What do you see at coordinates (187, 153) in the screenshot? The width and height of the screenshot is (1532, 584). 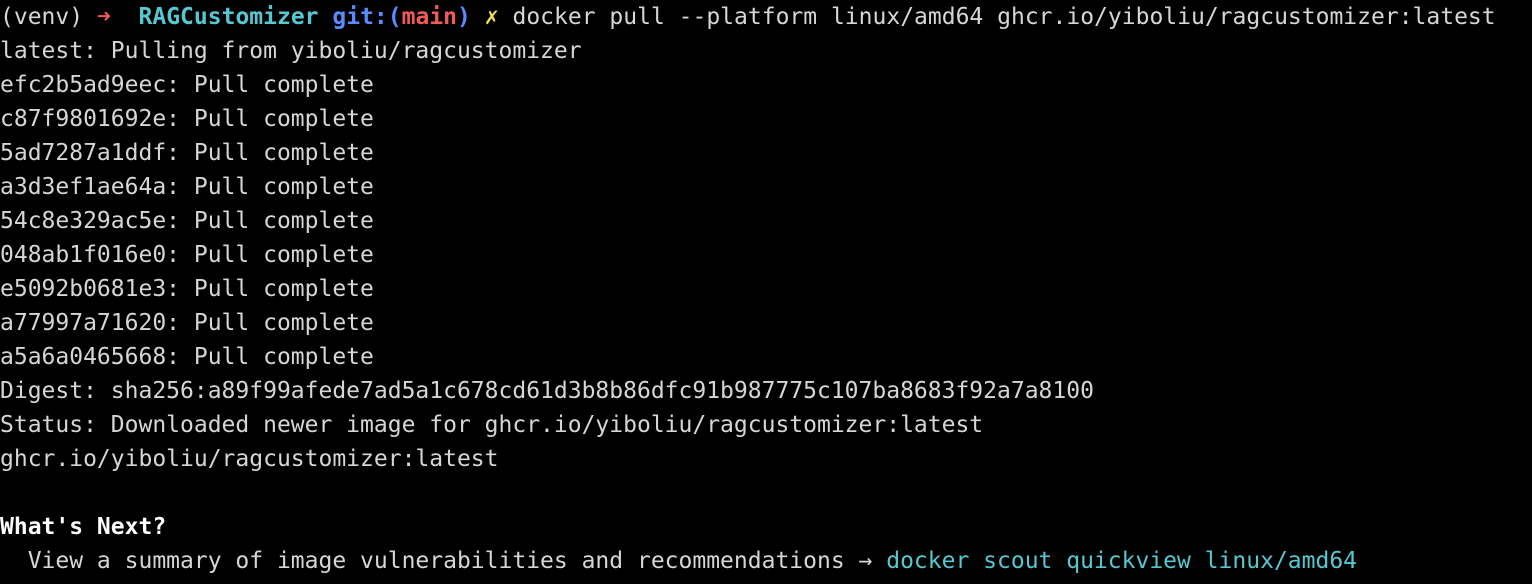 I see `layer-status-line: 5ad7287a1ddf: Pull complete` at bounding box center [187, 153].